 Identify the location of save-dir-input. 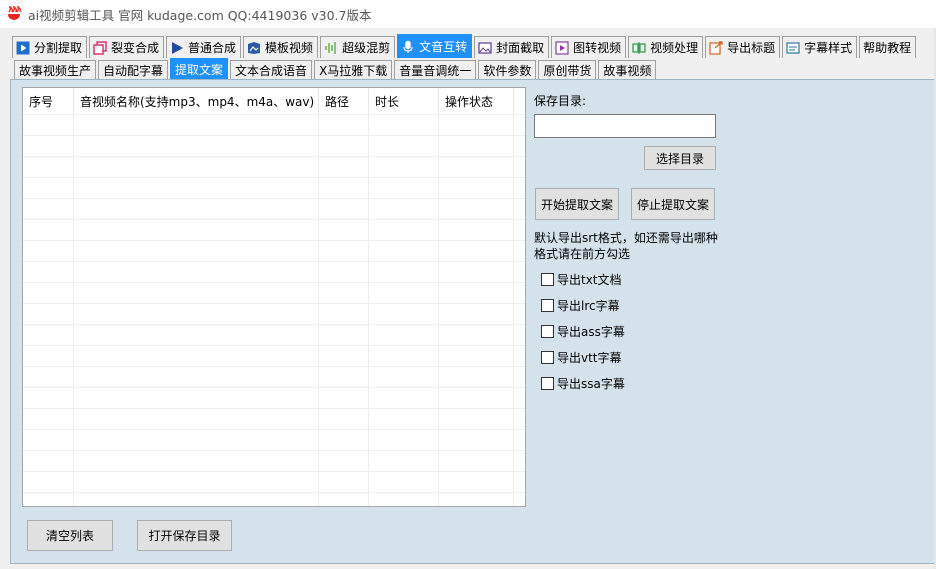
(625, 126).